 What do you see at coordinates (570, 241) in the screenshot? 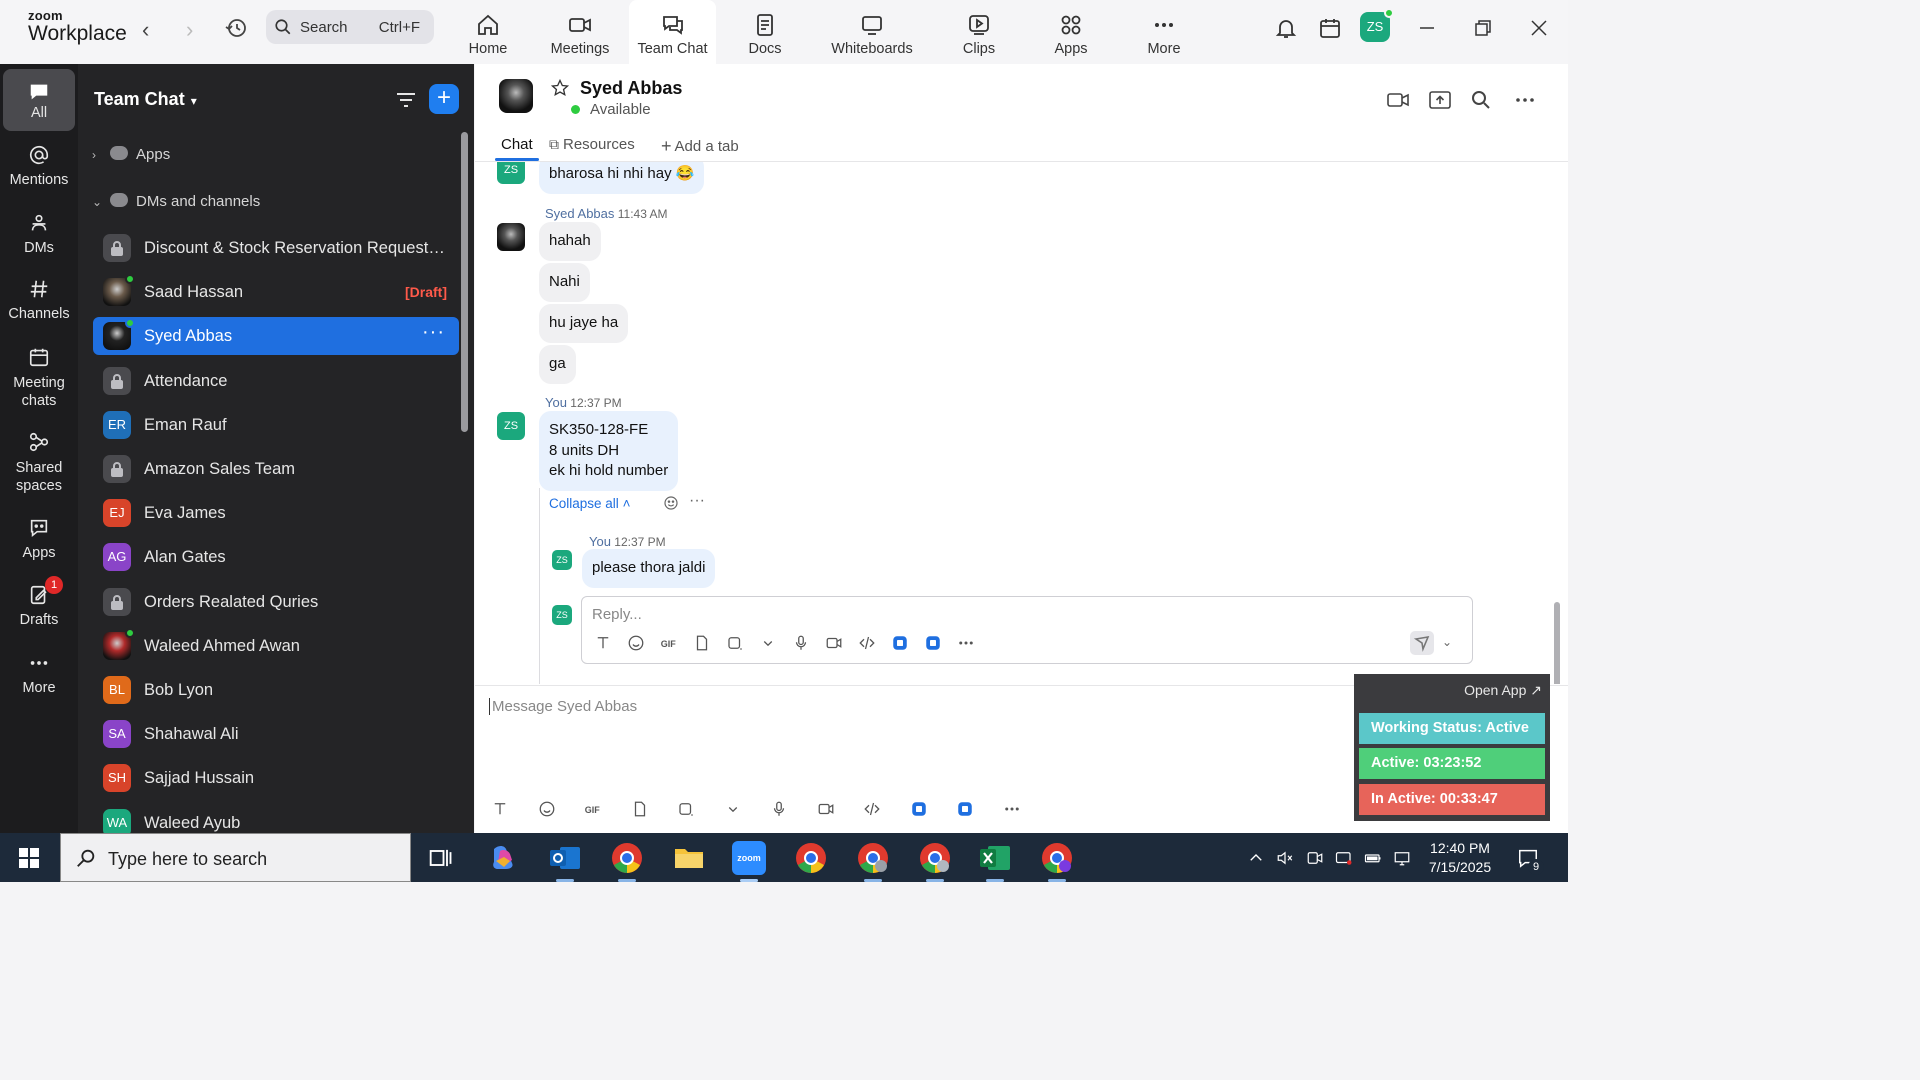
I see `message-bubble: hahah` at bounding box center [570, 241].